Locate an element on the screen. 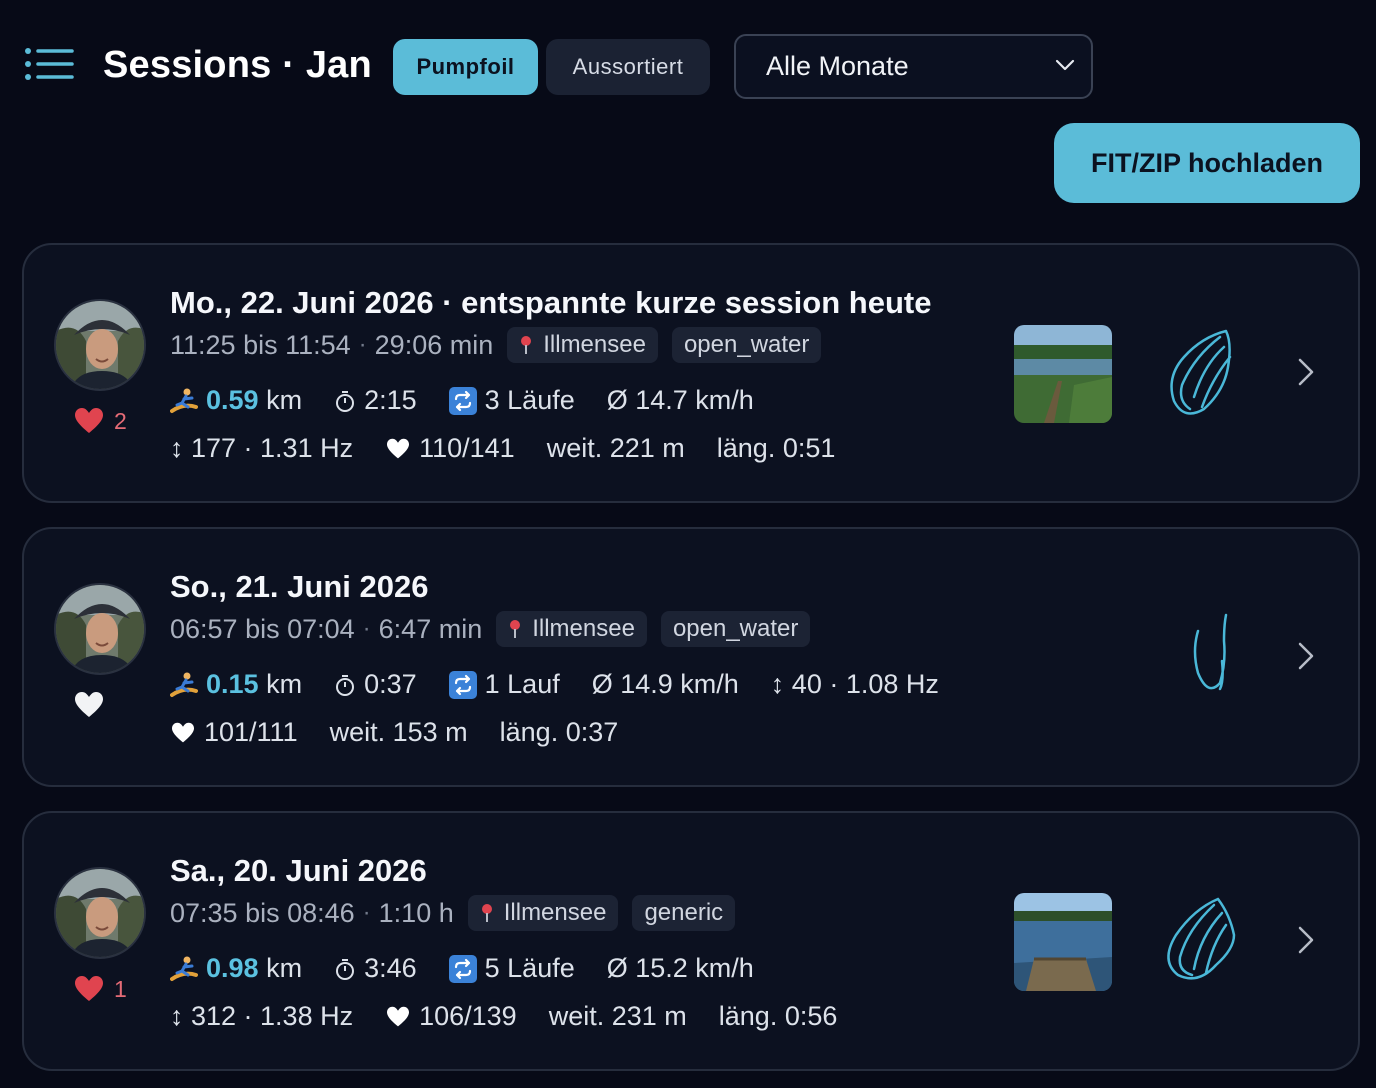 Image resolution: width=1376 pixels, height=1088 pixels. session-time: 06:57 bis 07:04 is located at coordinates (262, 628).